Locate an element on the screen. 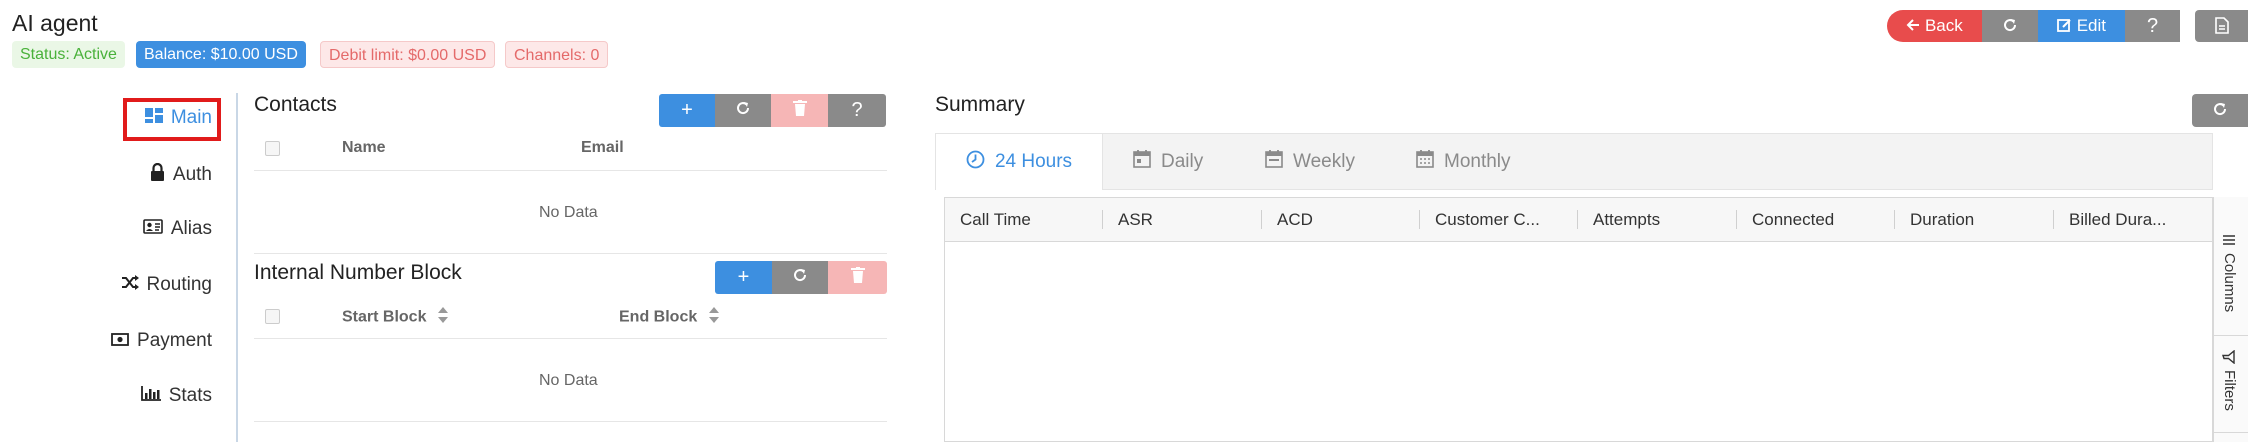 The height and width of the screenshot is (442, 2248). sidebar-item-alias: Alias is located at coordinates (177, 229).